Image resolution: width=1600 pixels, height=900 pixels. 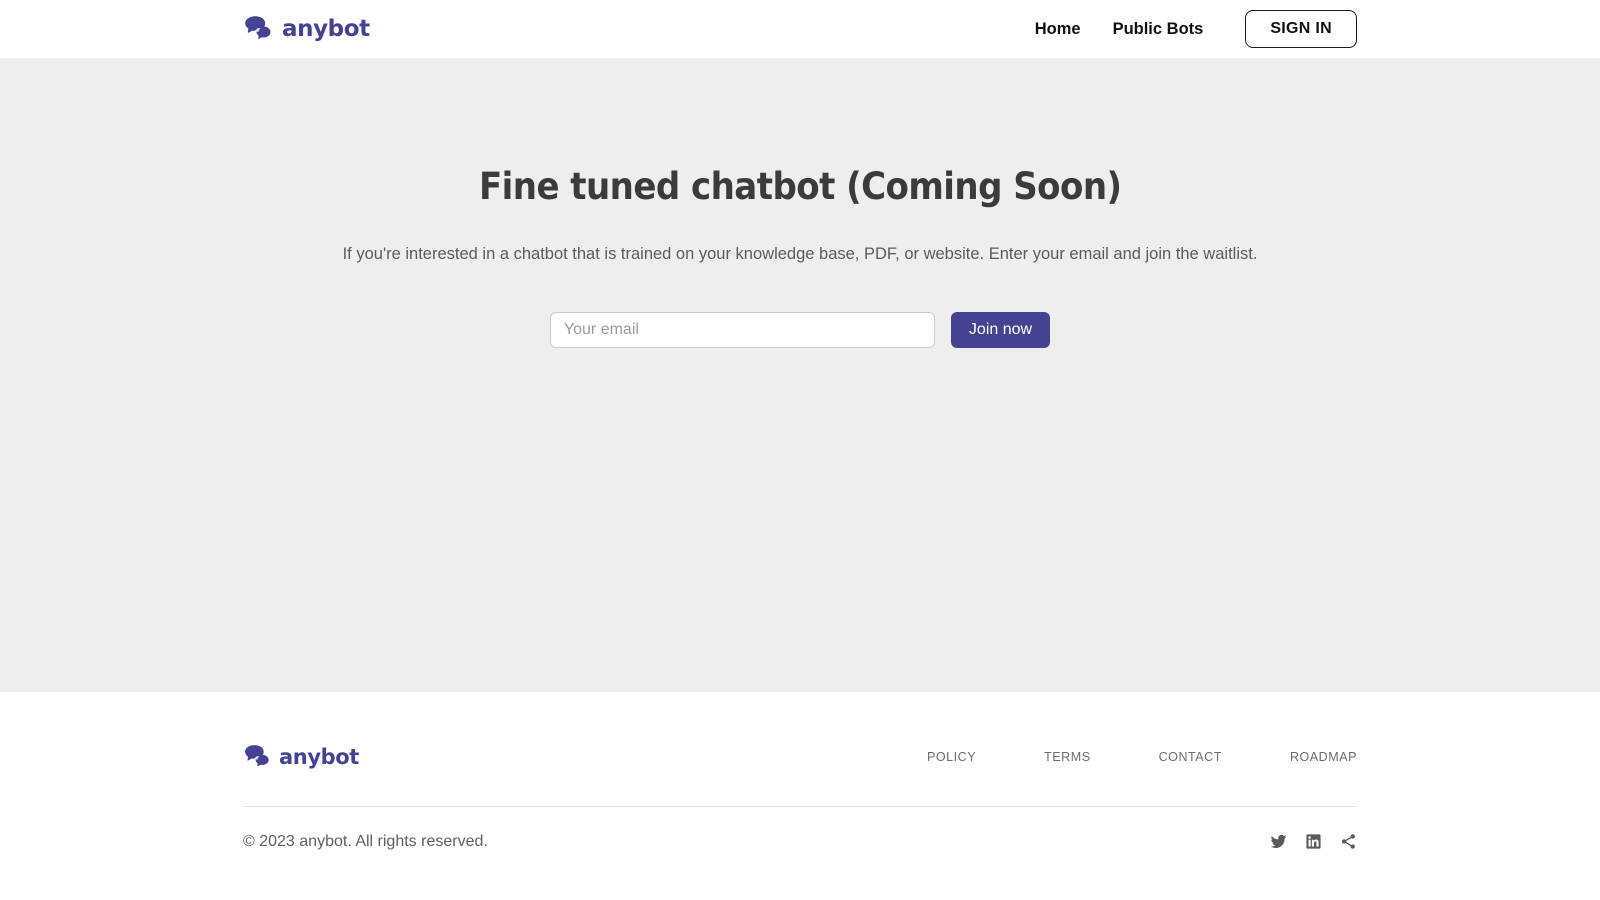 I want to click on linkedin-icon, so click(x=1313, y=841).